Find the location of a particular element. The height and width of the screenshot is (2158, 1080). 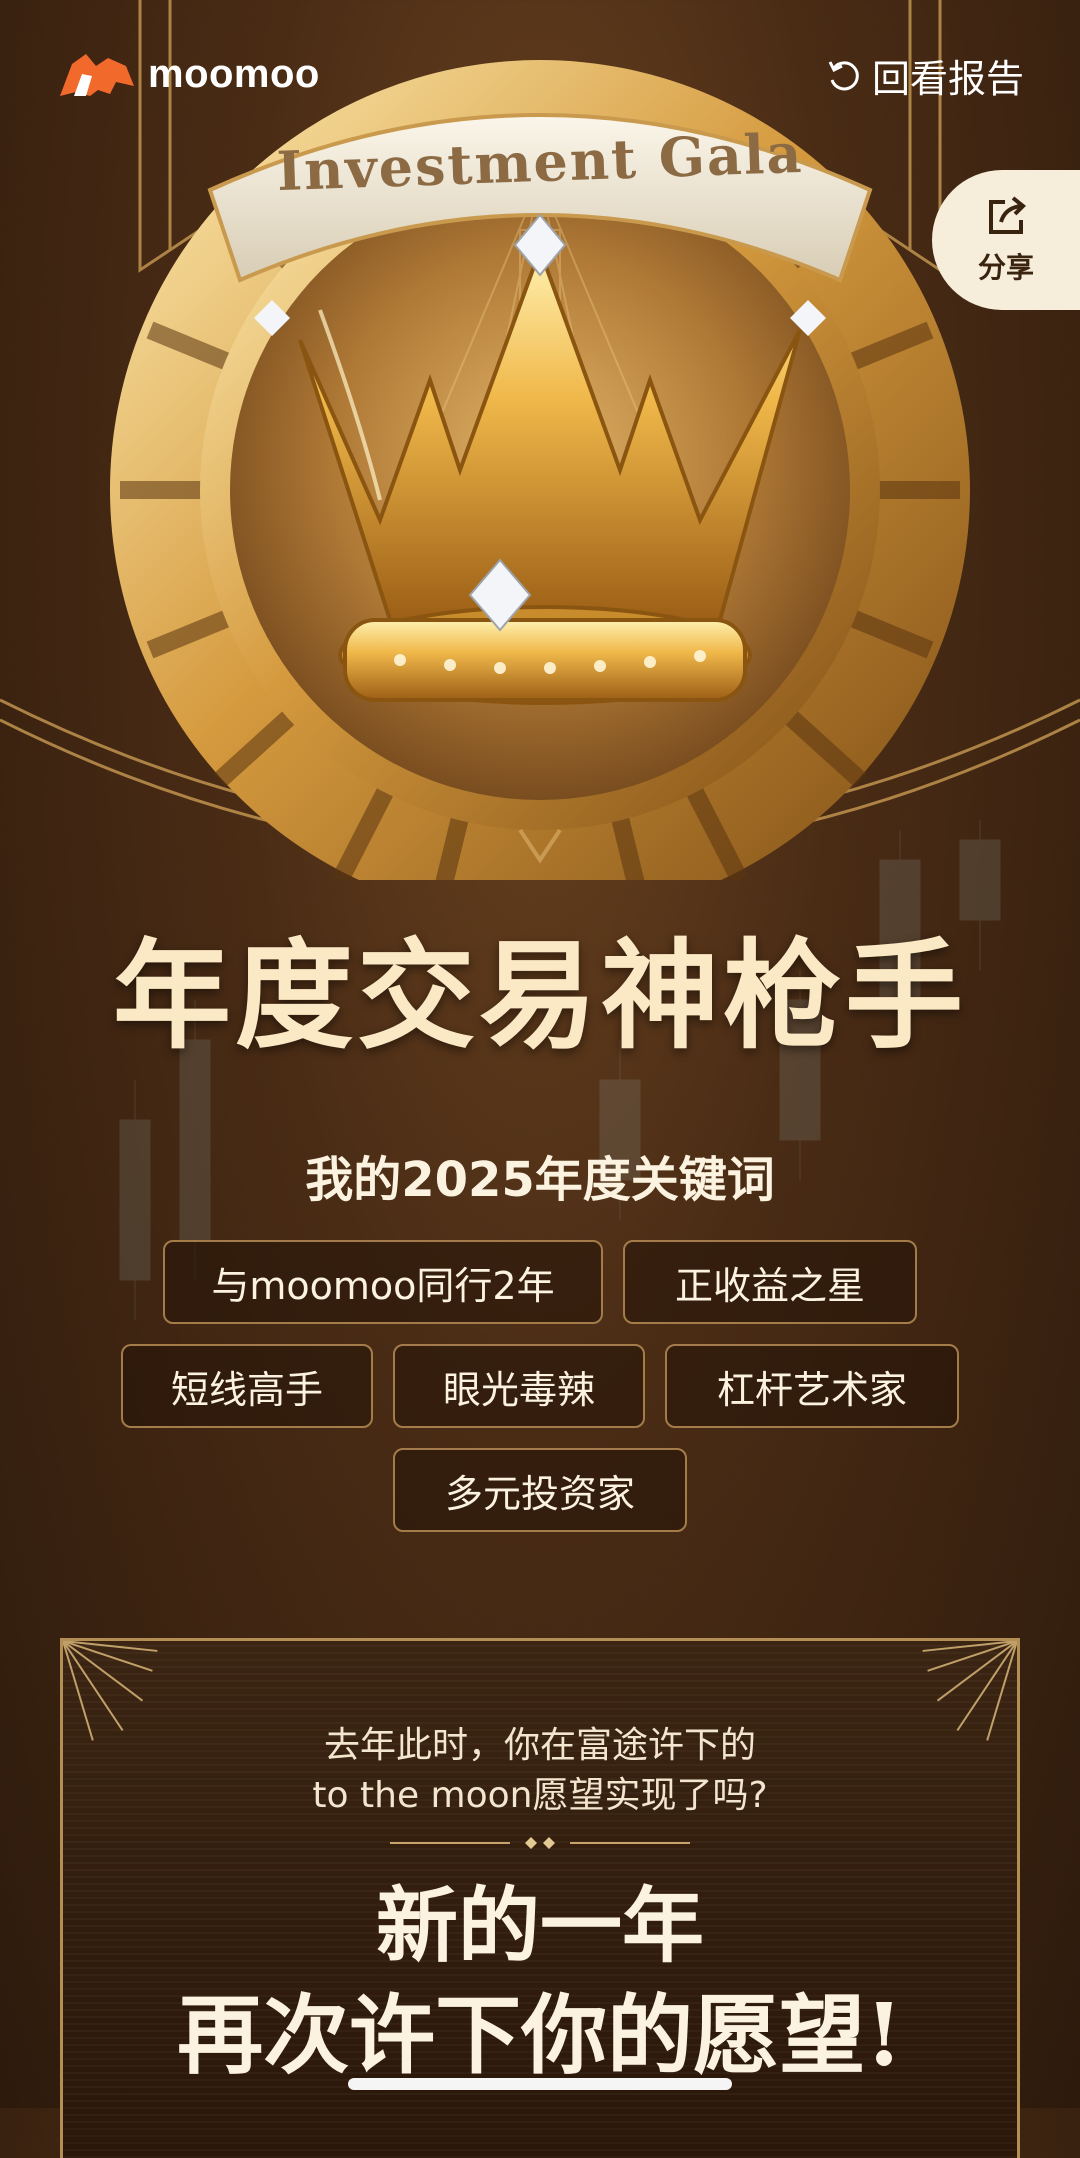

keyword-row: 多元投资家 is located at coordinates (540, 1490).